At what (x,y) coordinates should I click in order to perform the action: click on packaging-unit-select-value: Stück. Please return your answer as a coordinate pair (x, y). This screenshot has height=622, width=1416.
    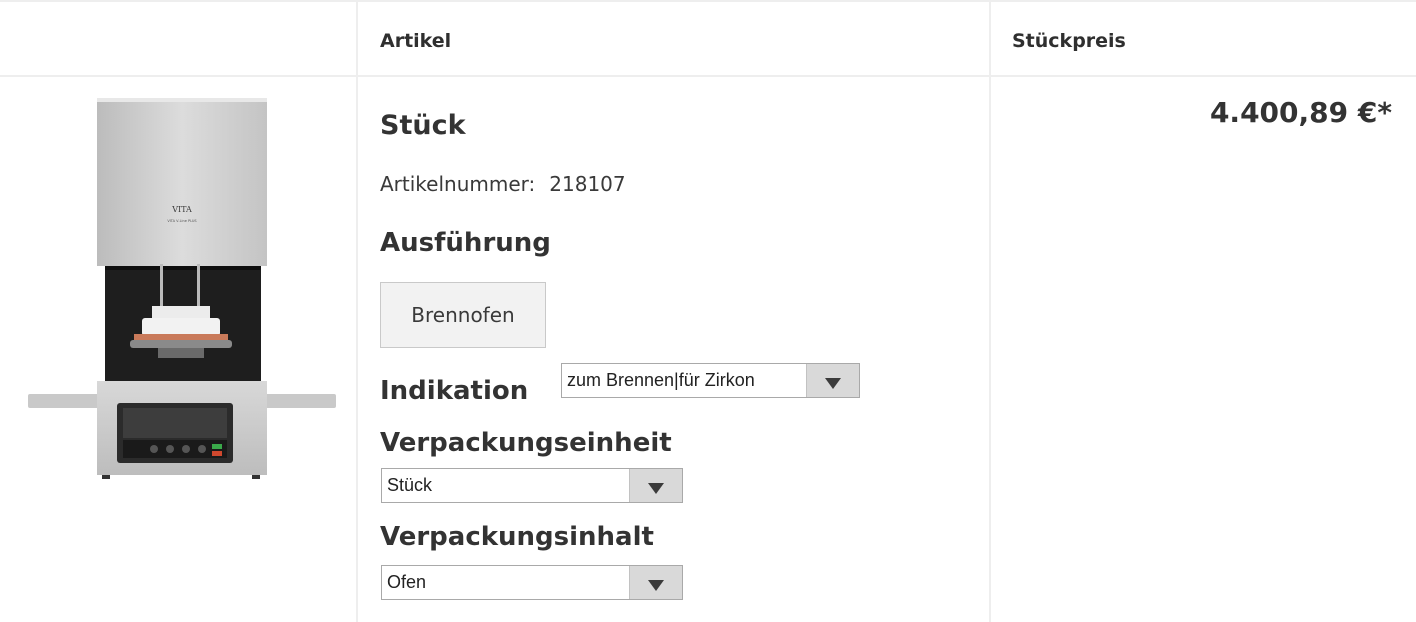
    Looking at the image, I should click on (410, 485).